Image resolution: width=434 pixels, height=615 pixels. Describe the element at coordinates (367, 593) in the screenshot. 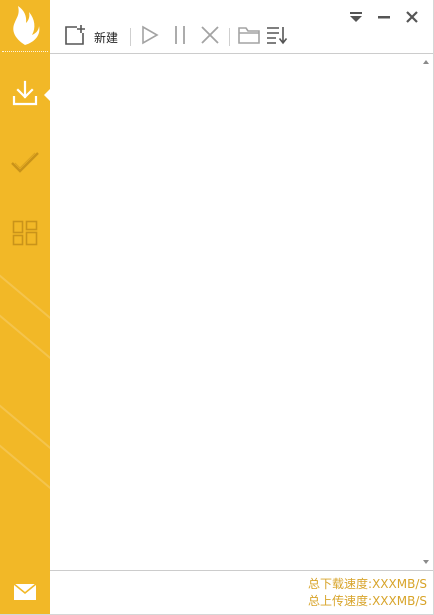

I see `speed-status: 总下载速度:XXXMB/S 总上传速度:XXXMB/S` at that location.